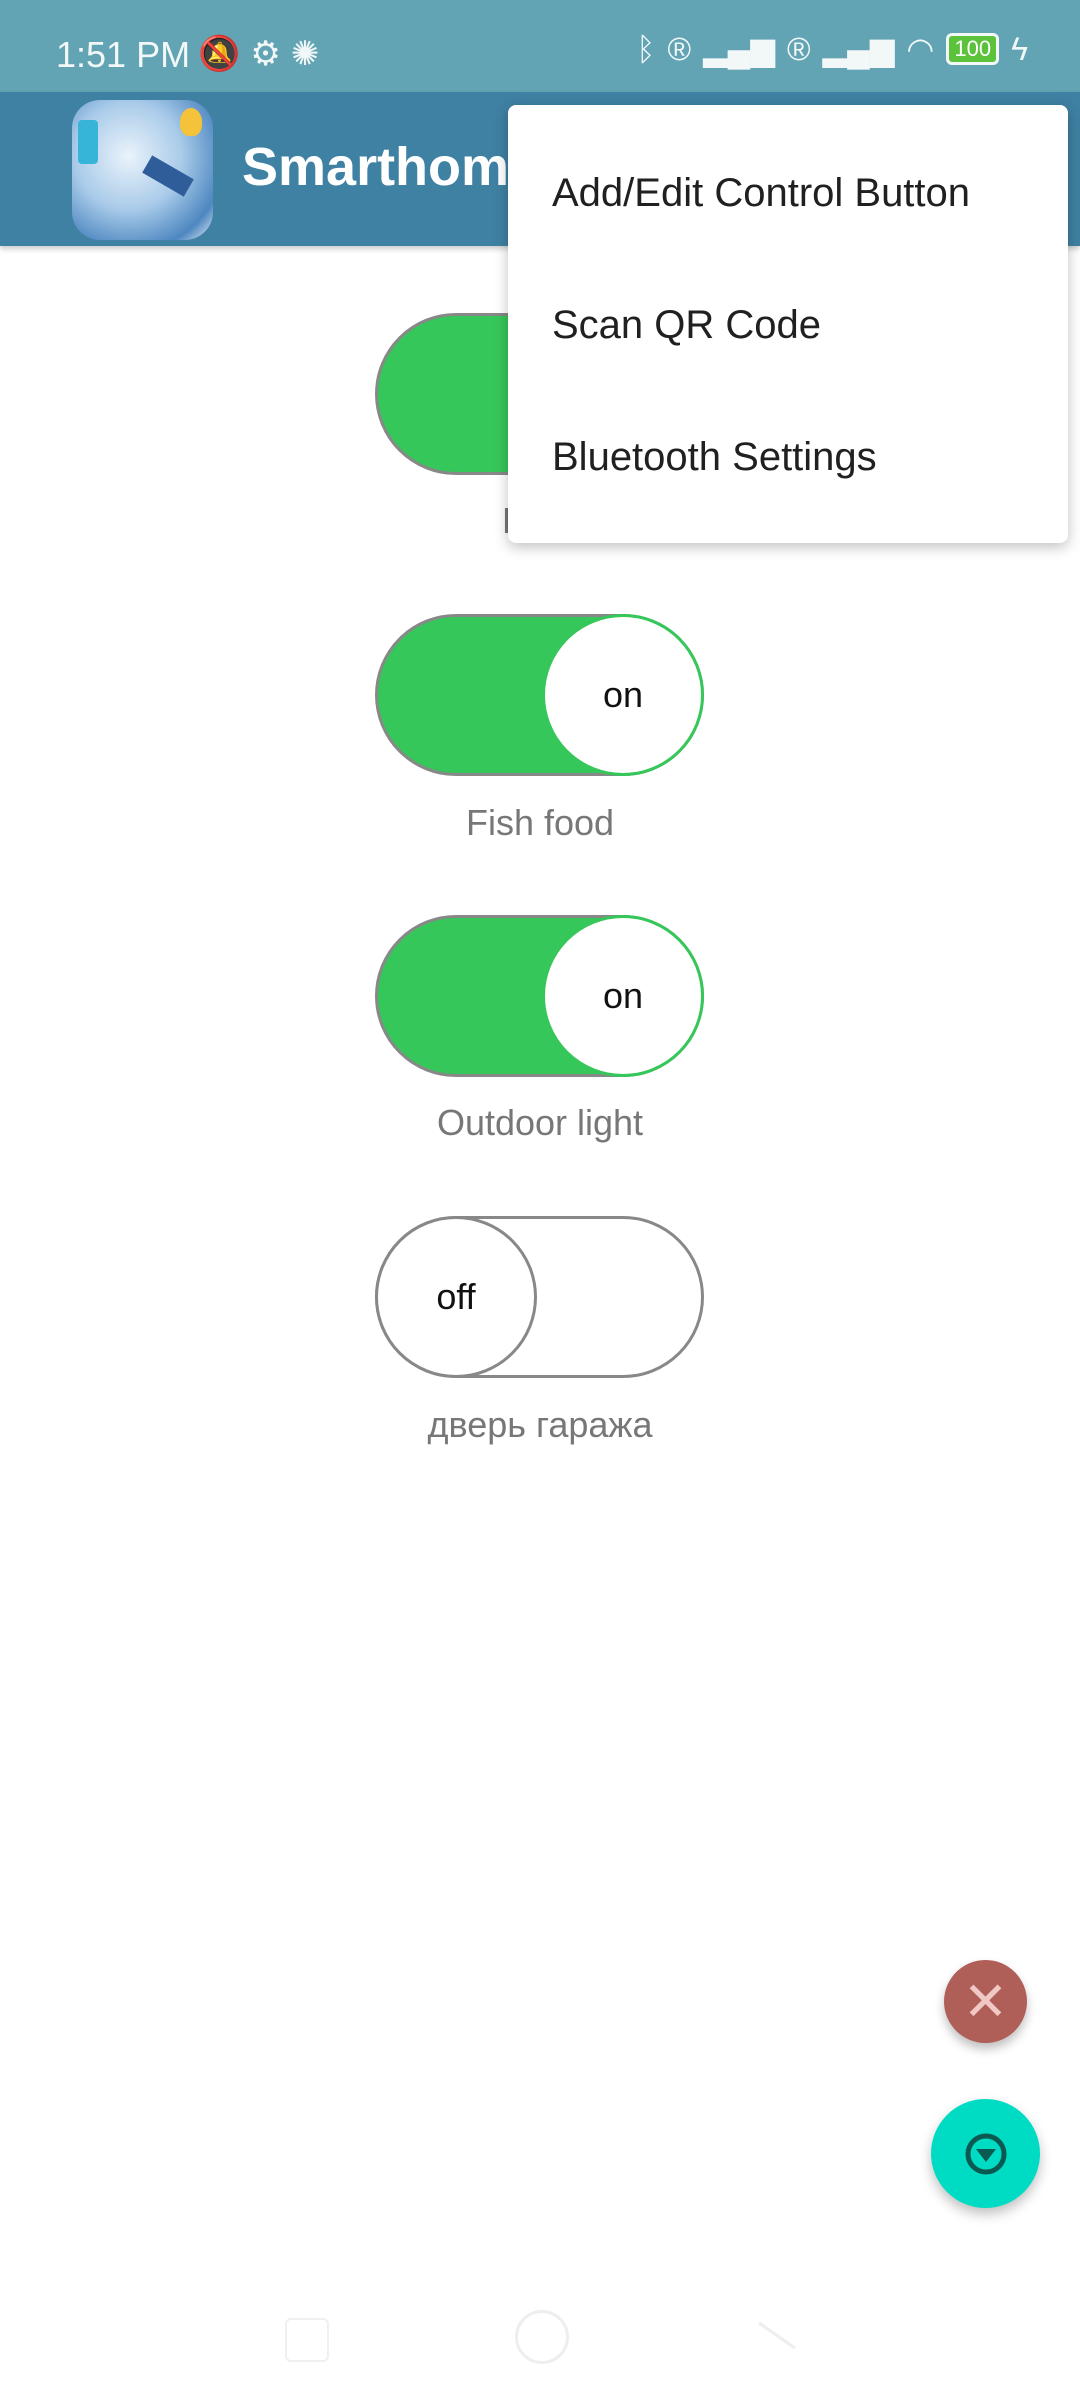 The height and width of the screenshot is (2400, 1080). Describe the element at coordinates (761, 193) in the screenshot. I see `menu-item-add-edit-control-button: Add/Edit Control Button` at that location.